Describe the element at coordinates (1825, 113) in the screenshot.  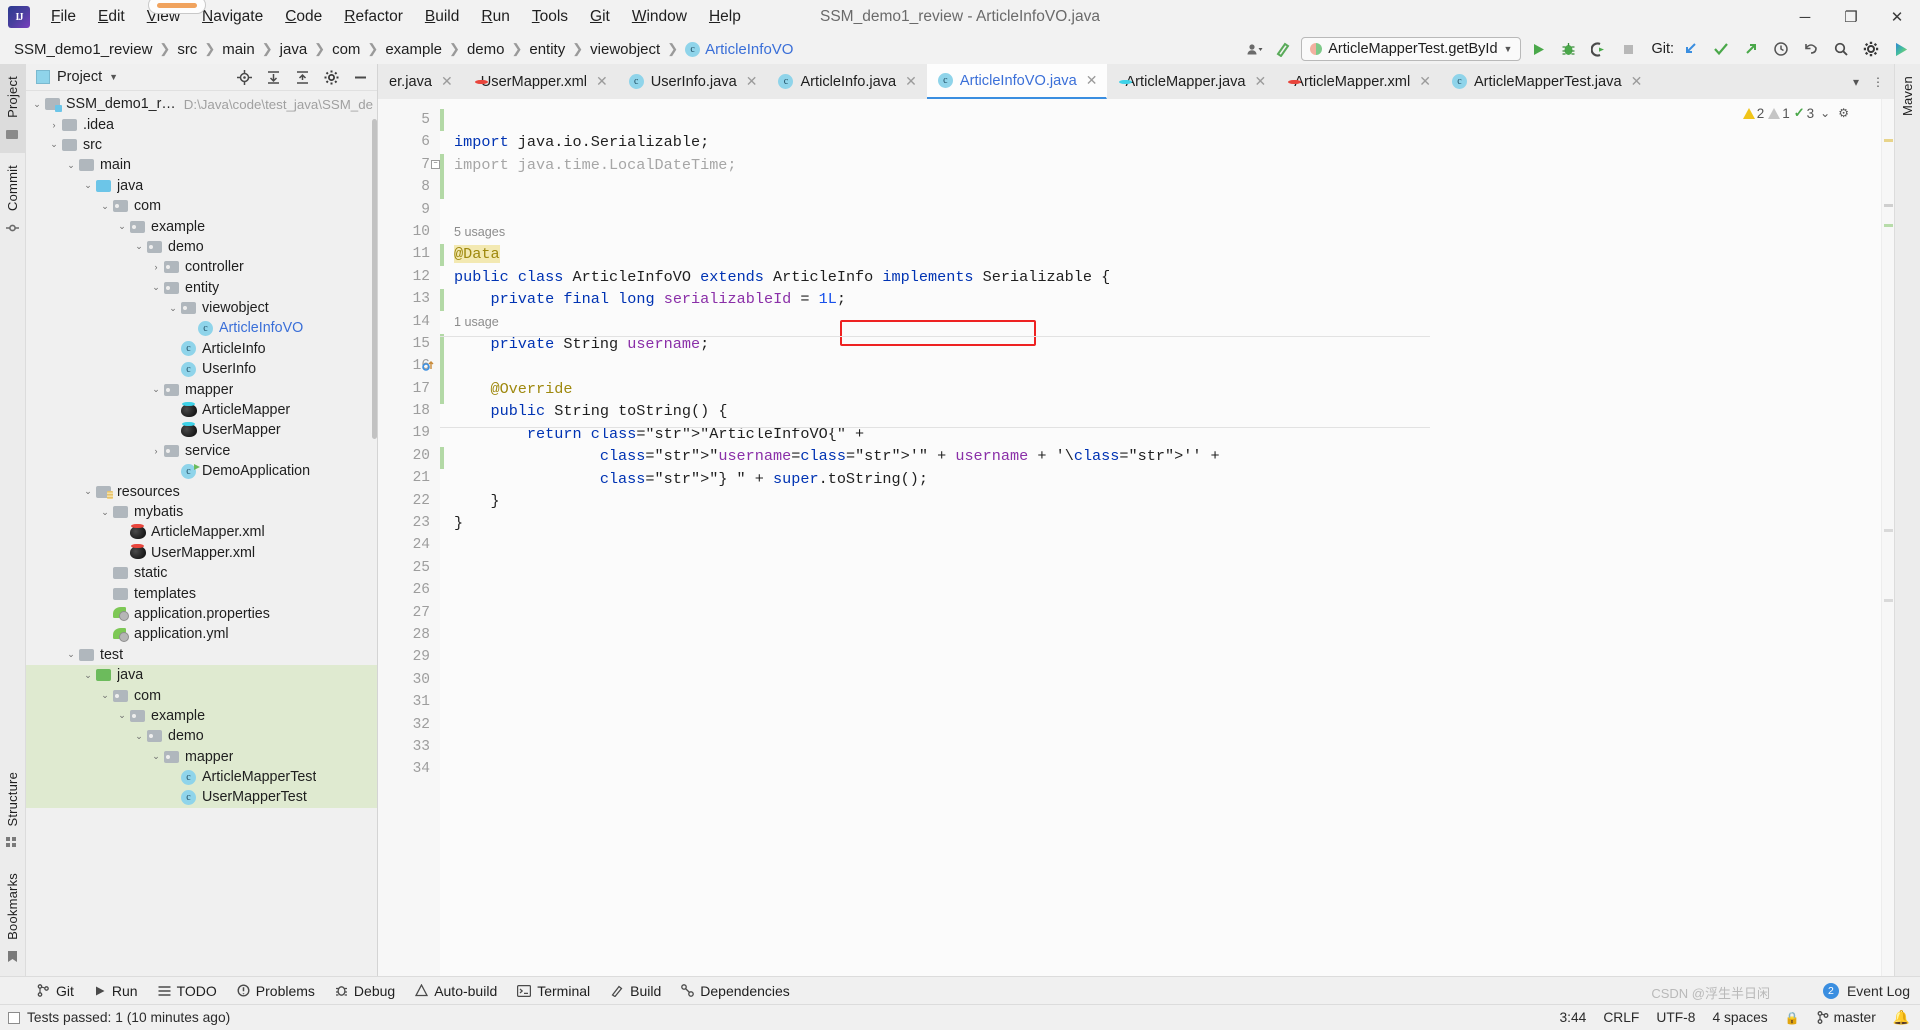
I see `inspection-chevron-icon: ⌄` at that location.